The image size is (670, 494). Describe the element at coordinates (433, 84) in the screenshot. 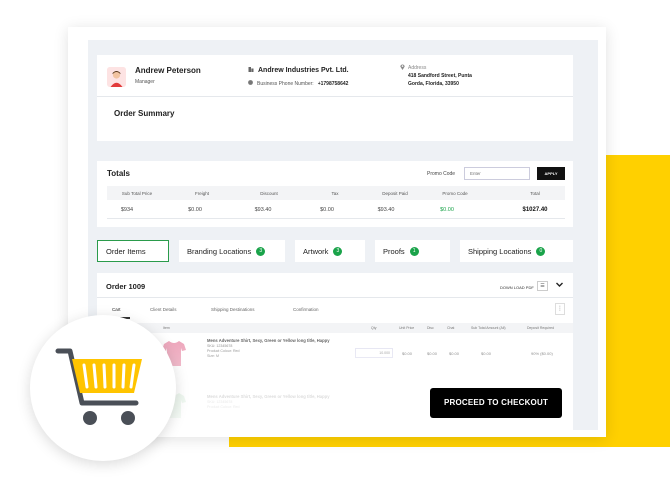

I see `address-line-2: Gorda, Florida, 33950` at that location.